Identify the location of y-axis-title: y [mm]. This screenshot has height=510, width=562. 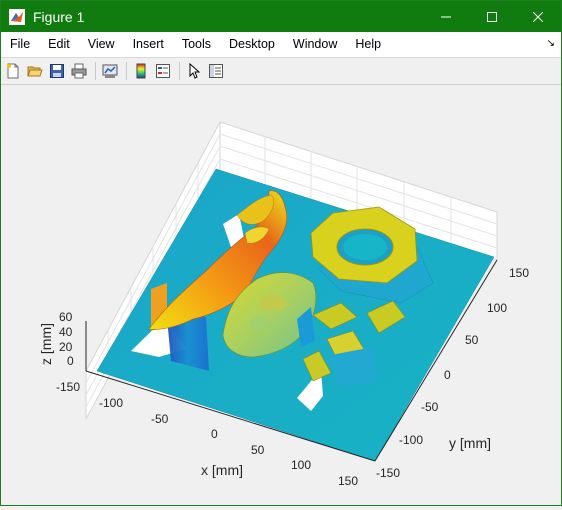
(470, 443).